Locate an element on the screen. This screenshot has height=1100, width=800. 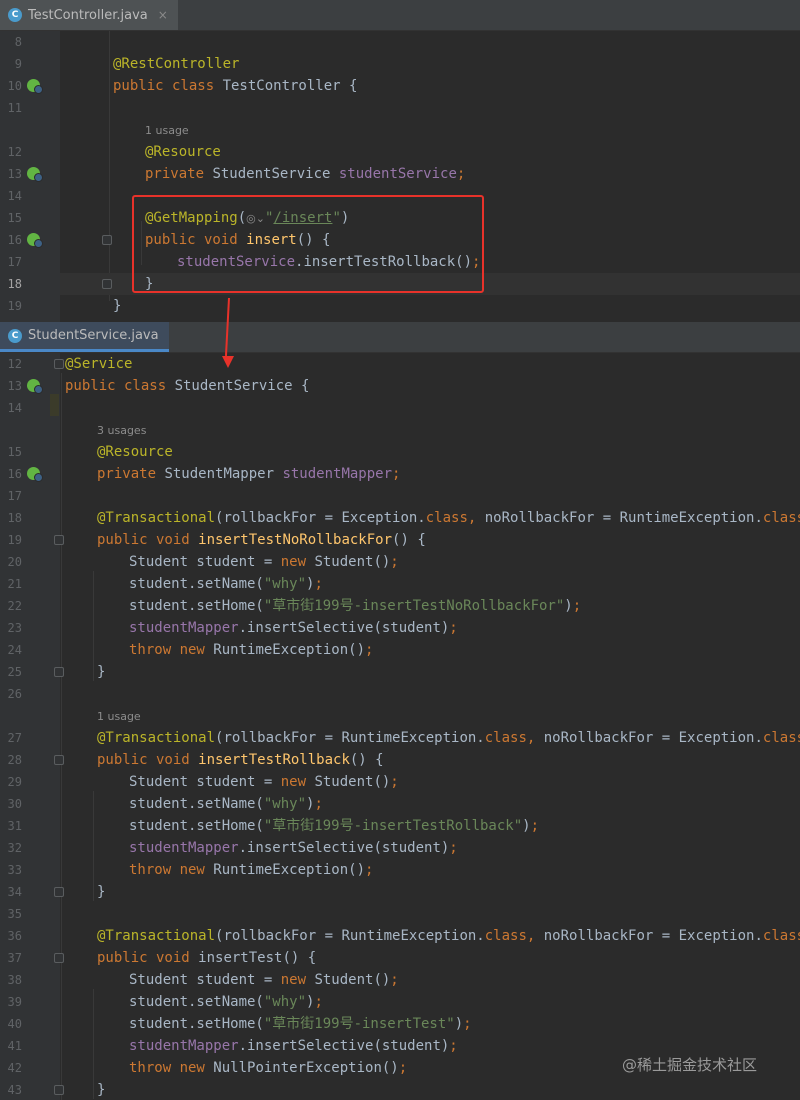
highlight-box is located at coordinates (308, 244).